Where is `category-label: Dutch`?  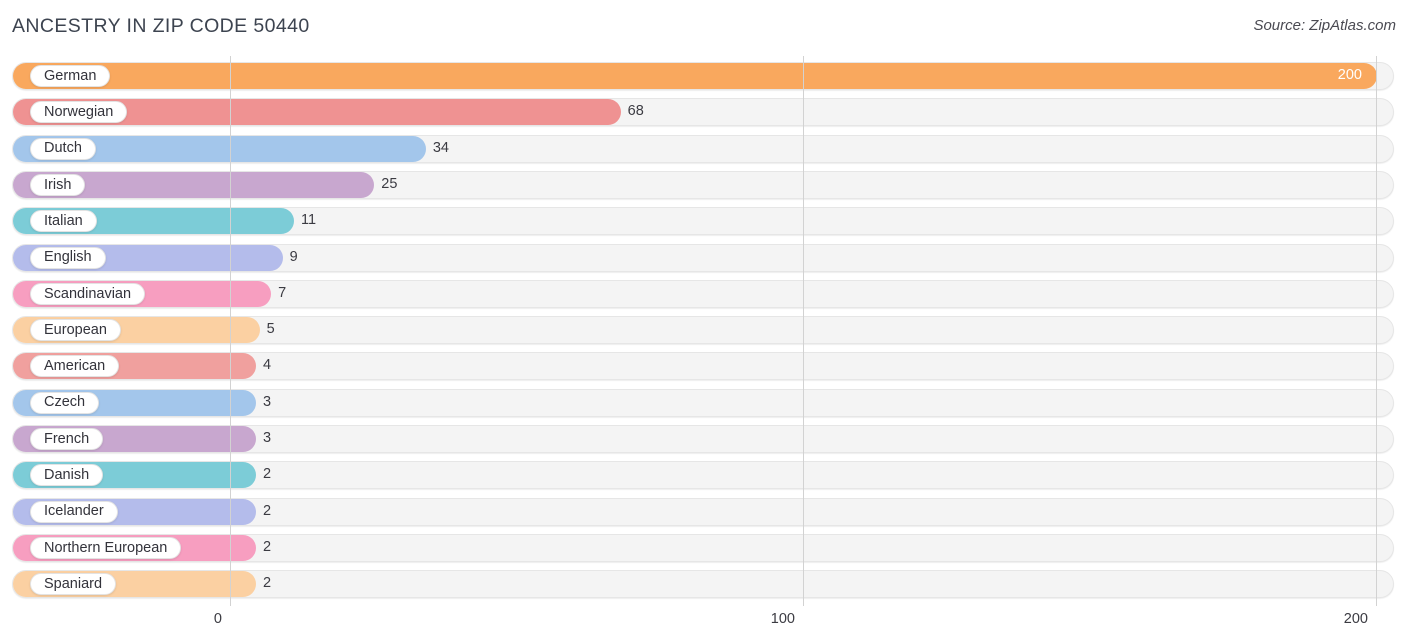 category-label: Dutch is located at coordinates (63, 148).